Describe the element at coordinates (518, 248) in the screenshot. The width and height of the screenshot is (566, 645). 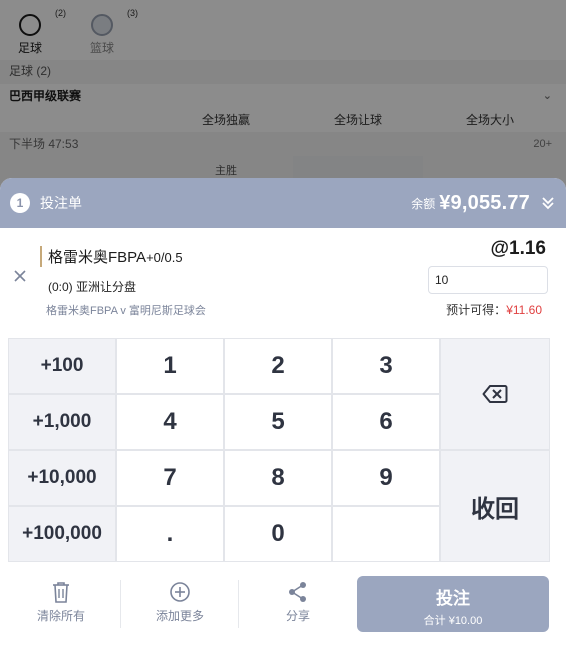
I see `odds-value: @1.16` at that location.